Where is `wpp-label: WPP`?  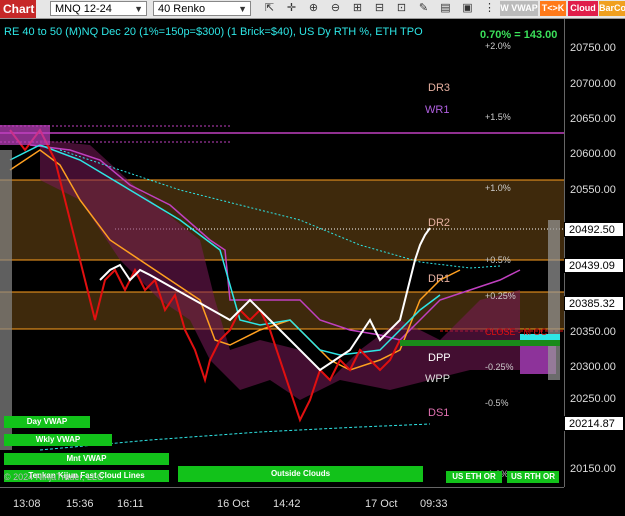
wpp-label: WPP is located at coordinates (438, 379).